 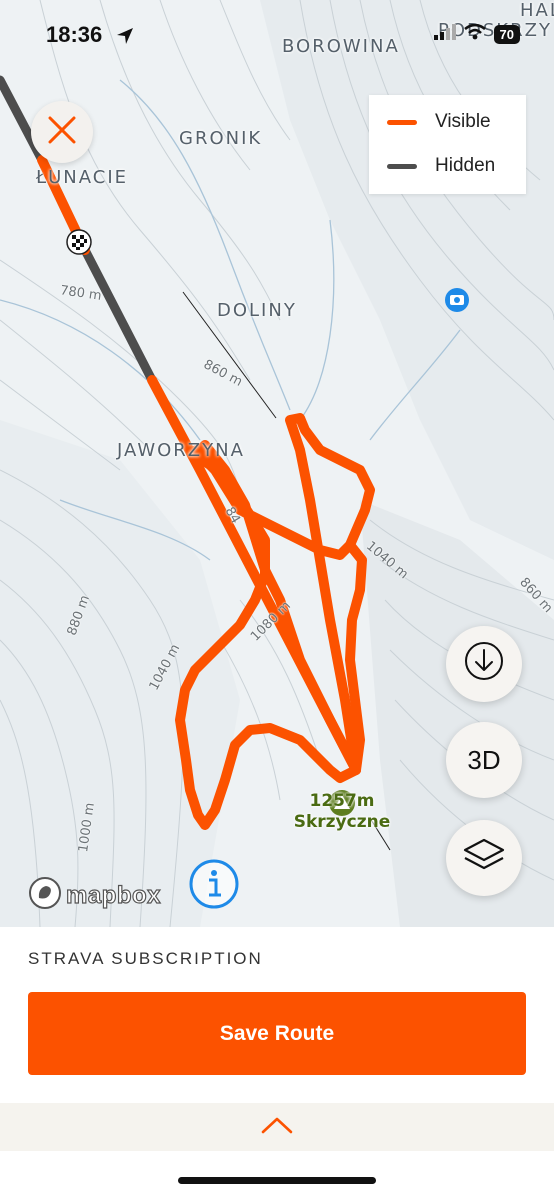 What do you see at coordinates (444, 34) in the screenshot?
I see `signal-icon` at bounding box center [444, 34].